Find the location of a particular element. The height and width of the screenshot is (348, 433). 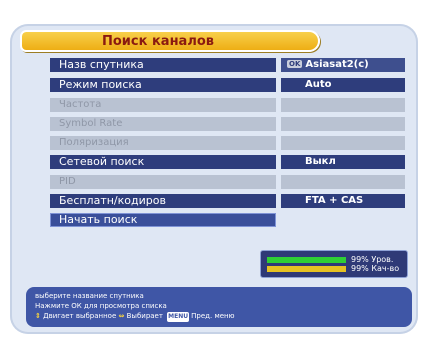

signal-quality-label: 99% Кач-во is located at coordinates (375, 268).